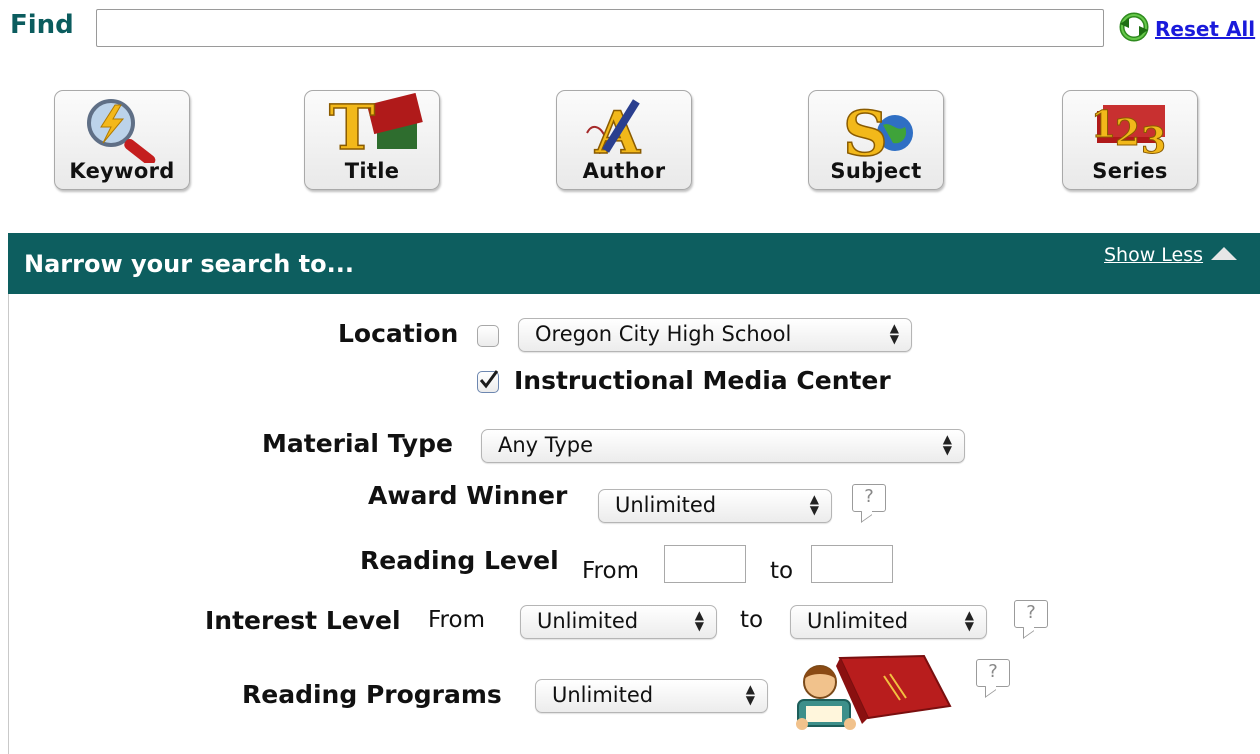 The height and width of the screenshot is (754, 1260). Describe the element at coordinates (1205, 29) in the screenshot. I see `reset-all-link: Reset All` at that location.